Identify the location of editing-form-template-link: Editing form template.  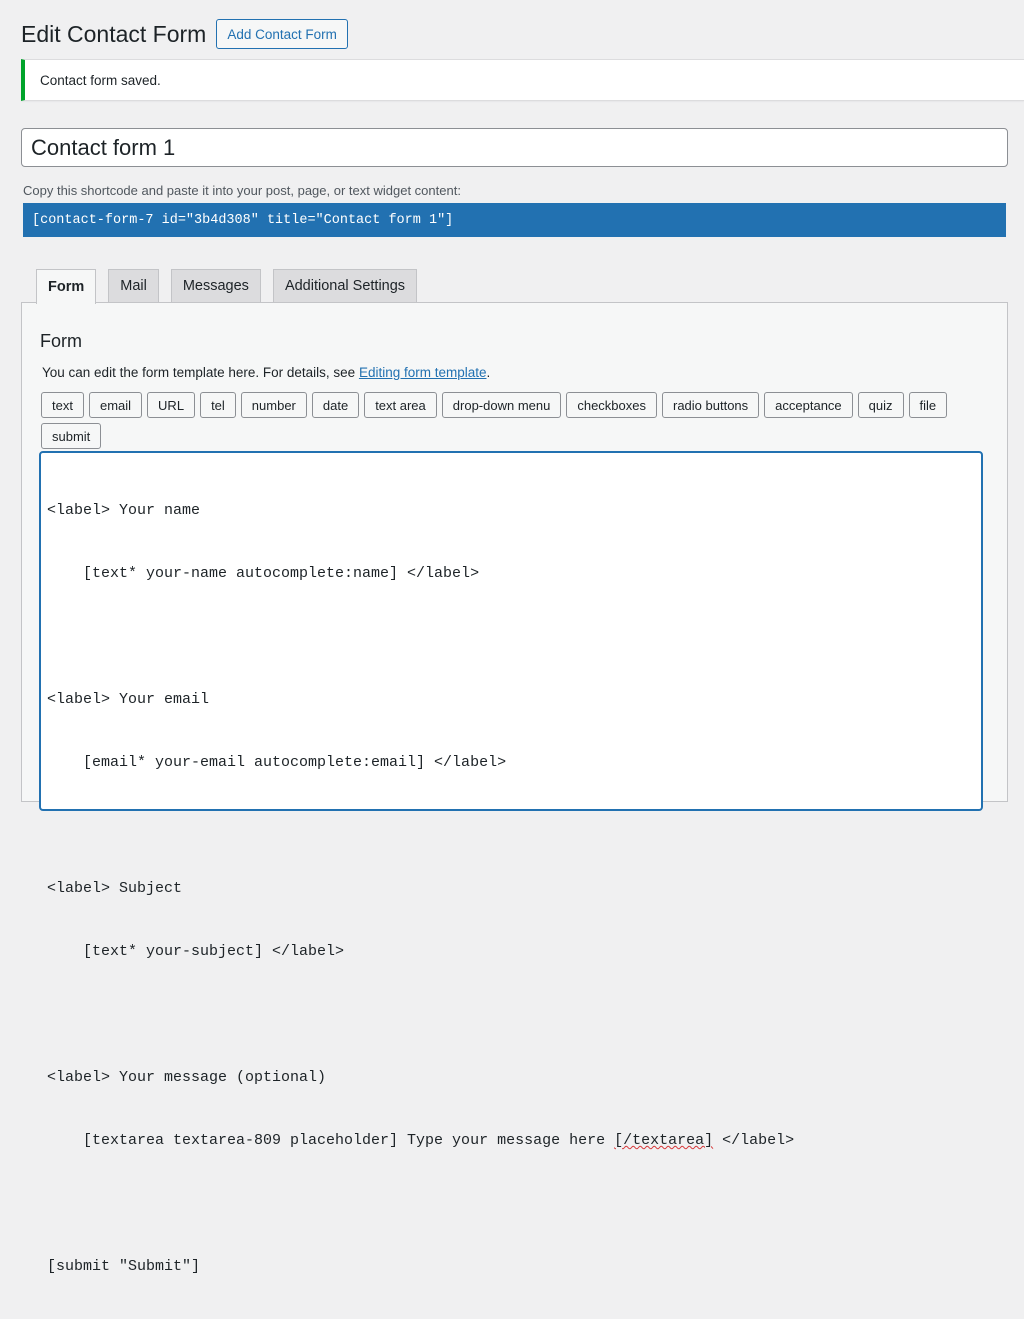
(423, 372).